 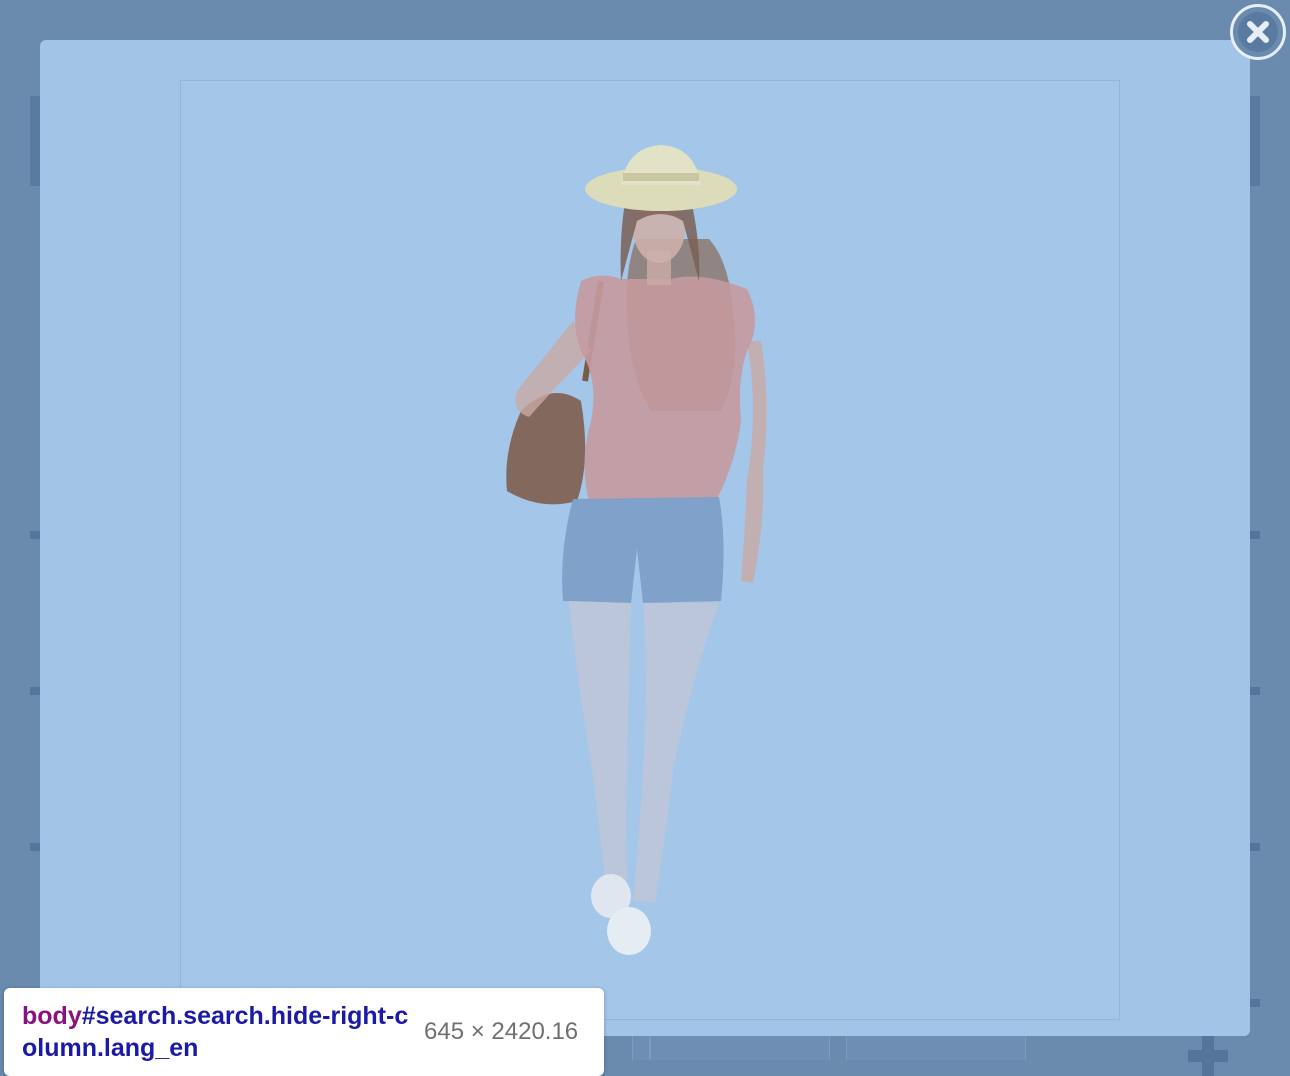 I want to click on close-x-glyph, so click(x=1258, y=32).